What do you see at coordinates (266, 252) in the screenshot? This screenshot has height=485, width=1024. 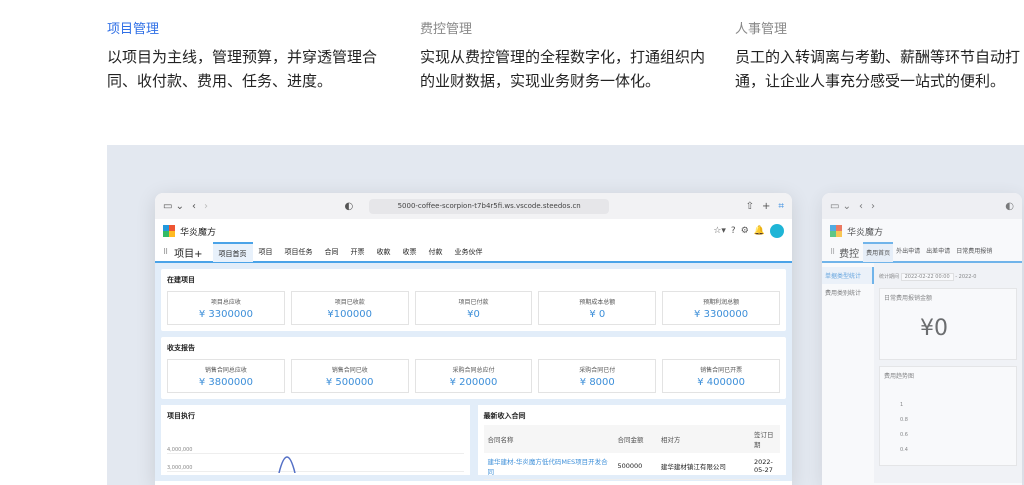 I see `tab-project: 项目` at bounding box center [266, 252].